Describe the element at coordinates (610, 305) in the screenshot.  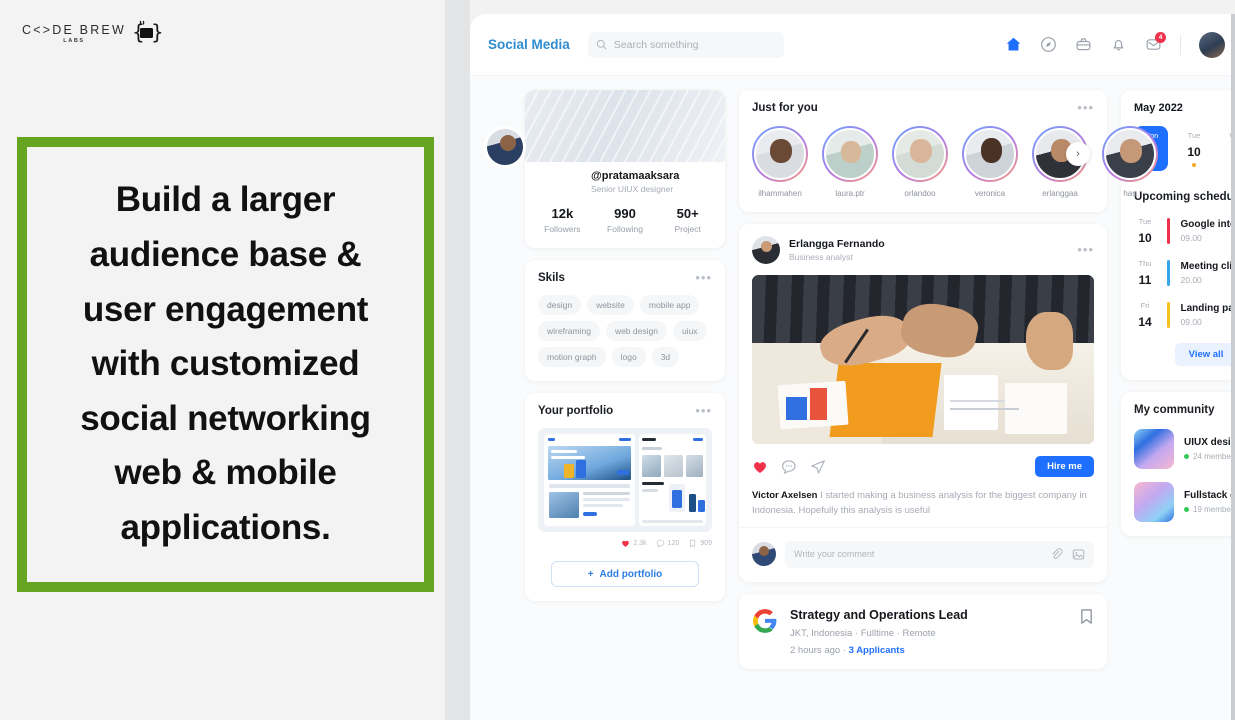
I see `skill-chip: website` at that location.